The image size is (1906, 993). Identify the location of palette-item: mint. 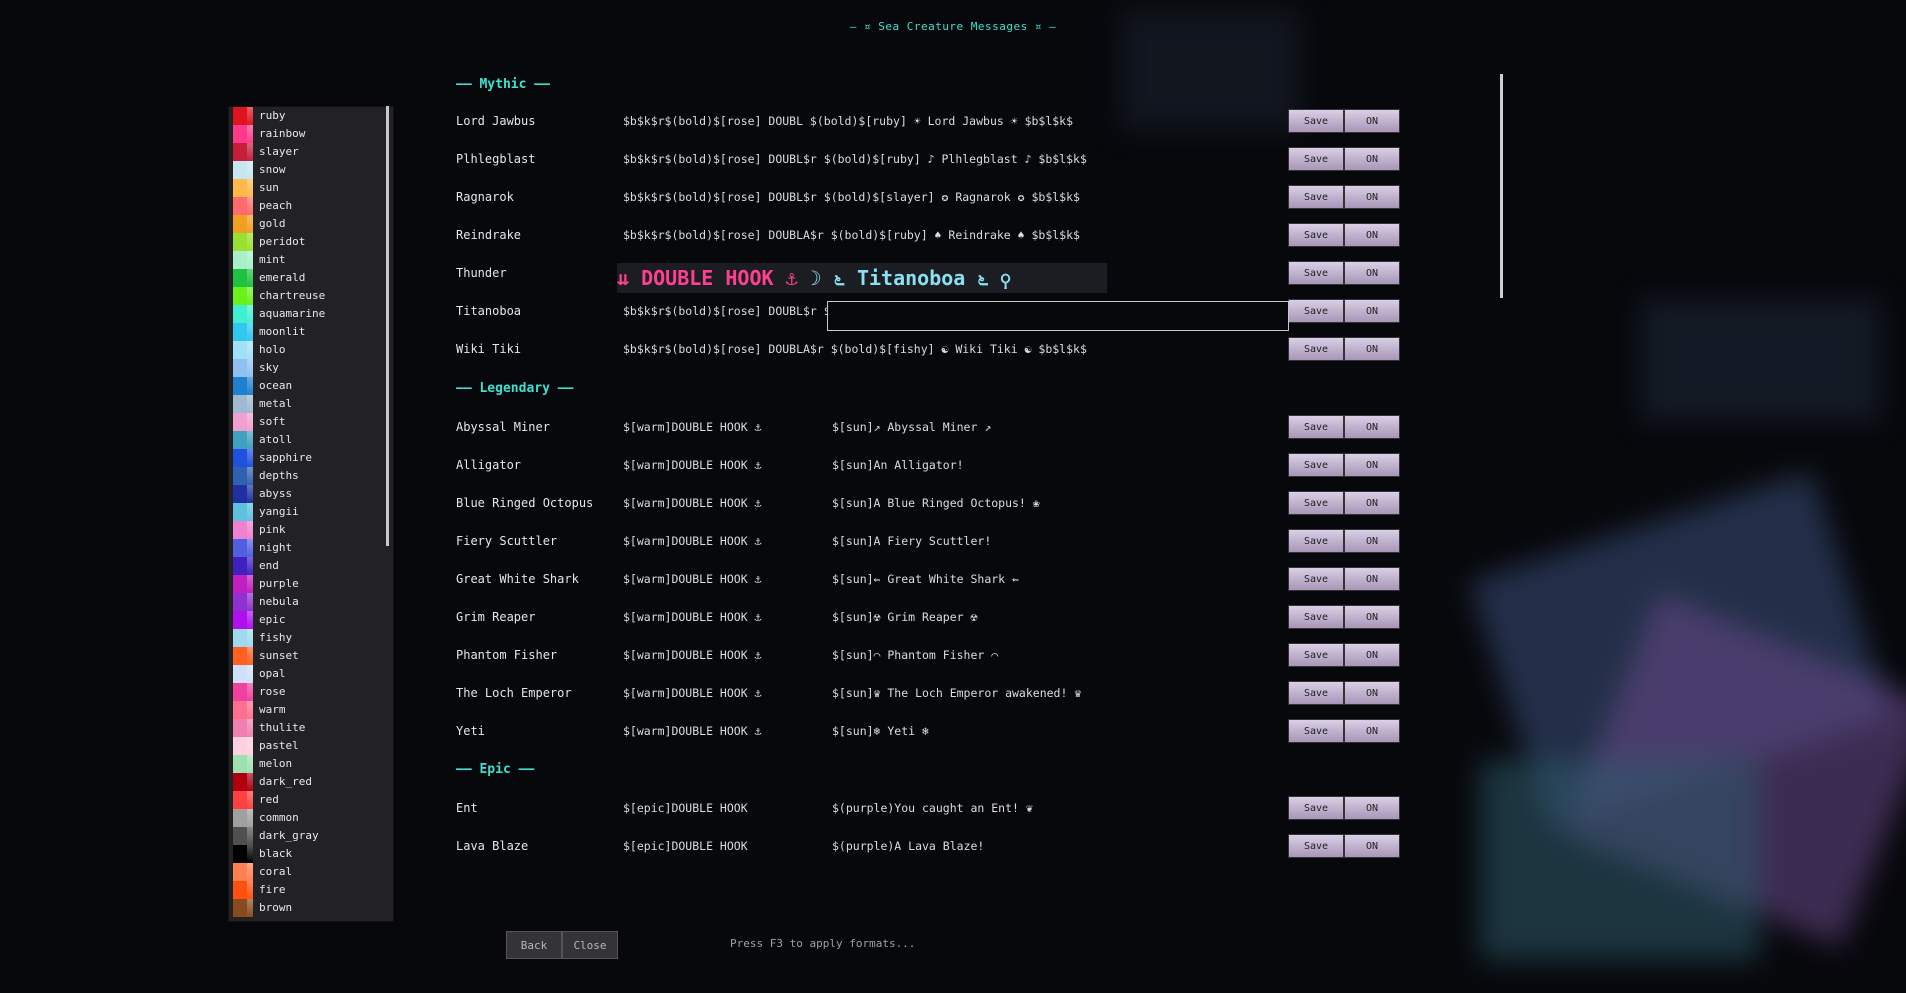
(309, 260).